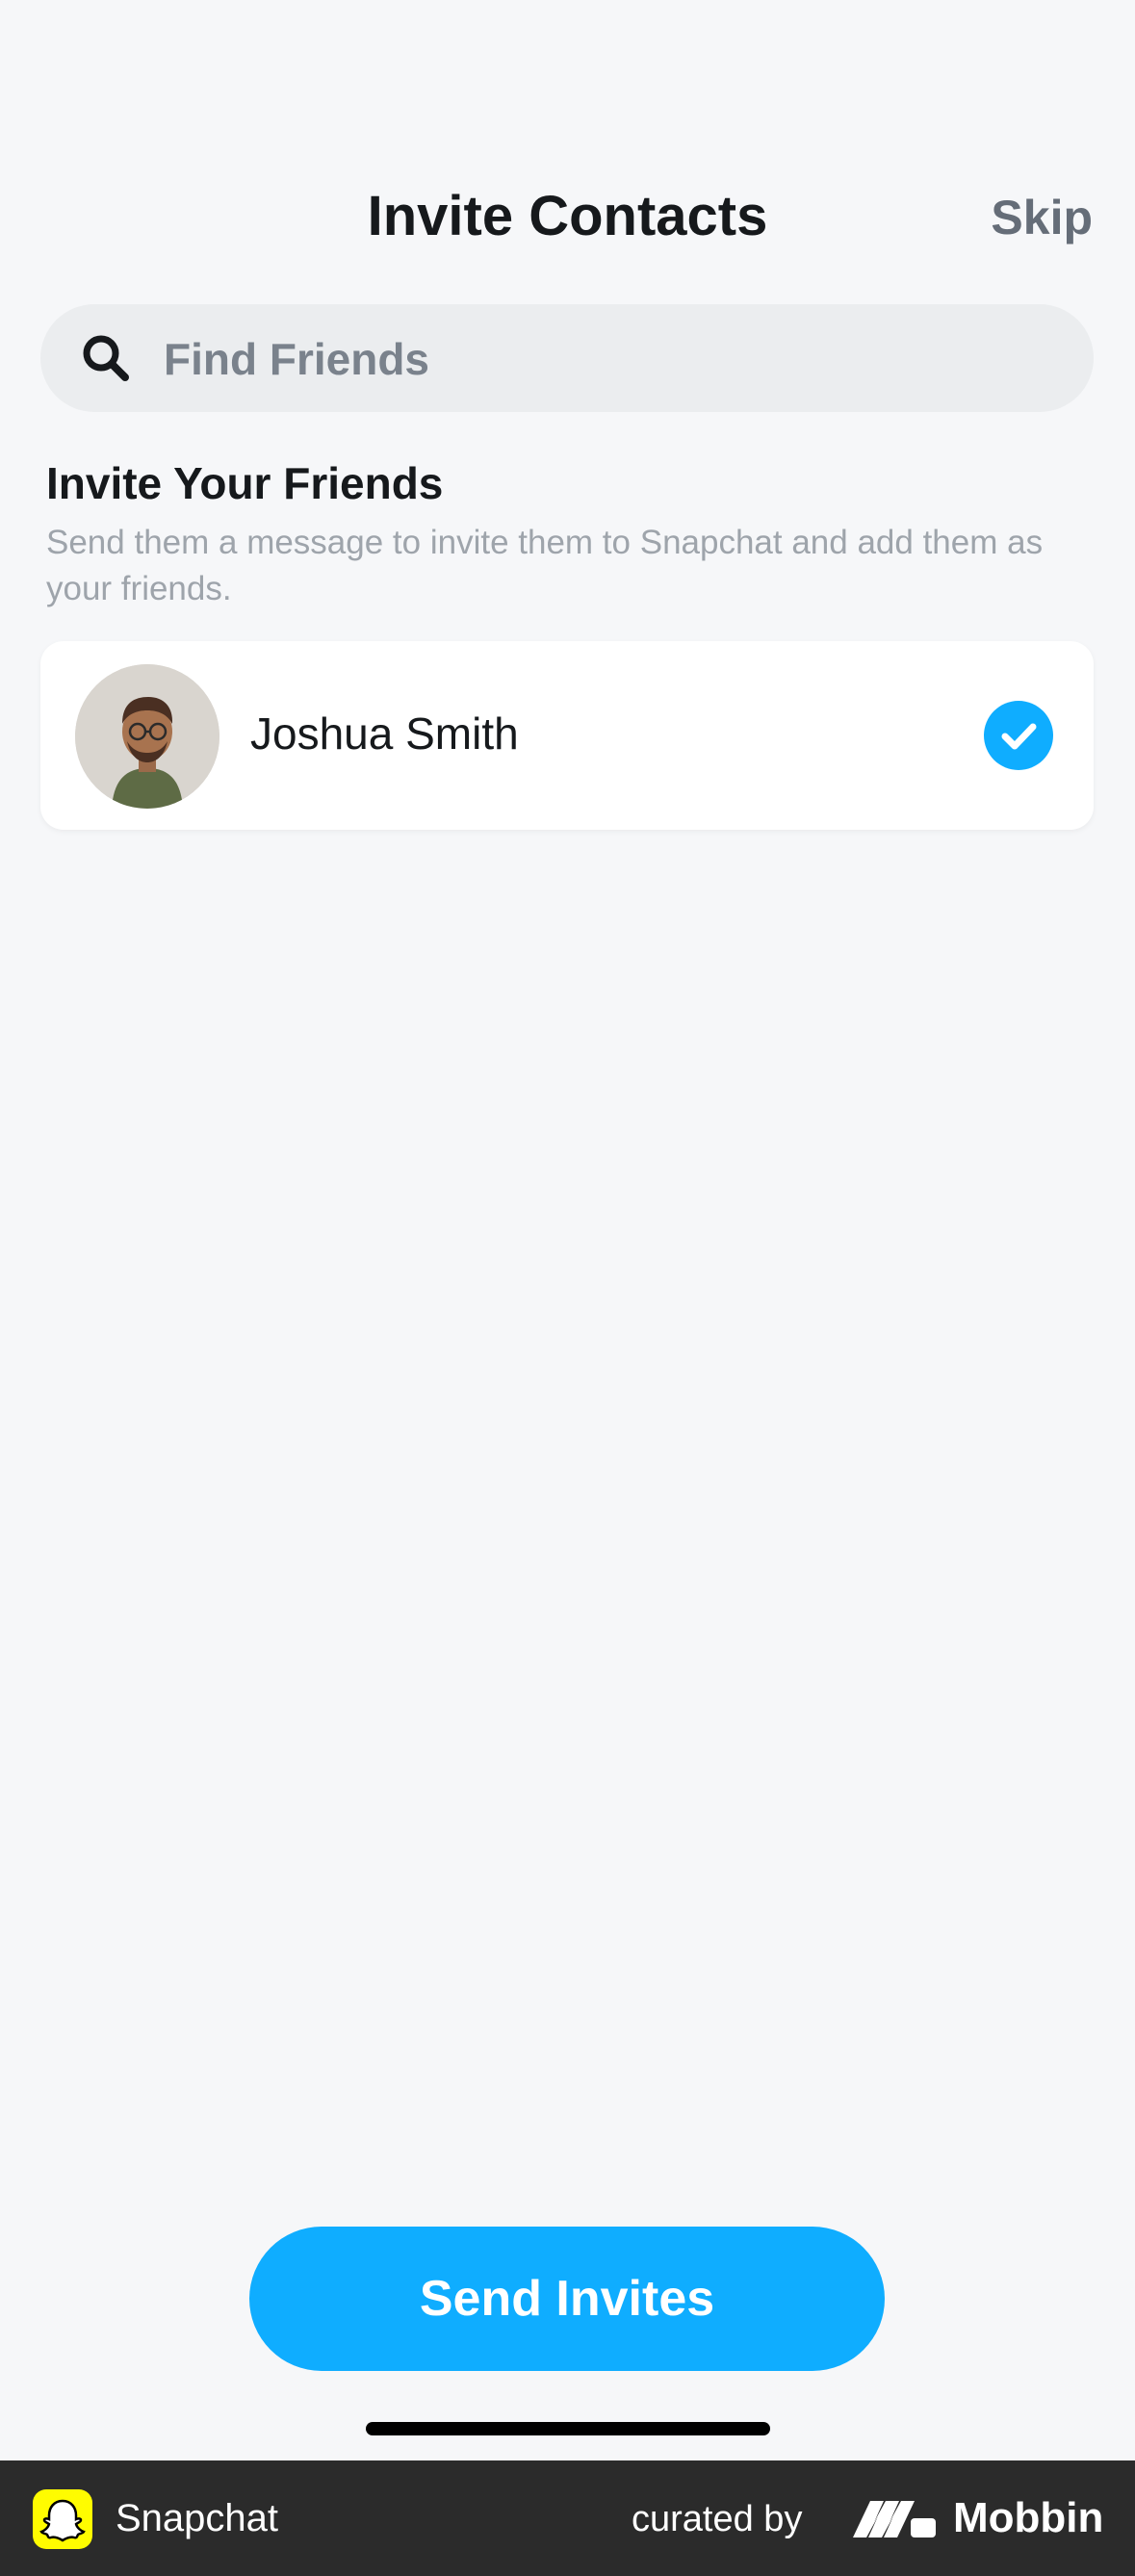 The height and width of the screenshot is (2576, 1135). I want to click on footer-app-name: Snapchat, so click(197, 2518).